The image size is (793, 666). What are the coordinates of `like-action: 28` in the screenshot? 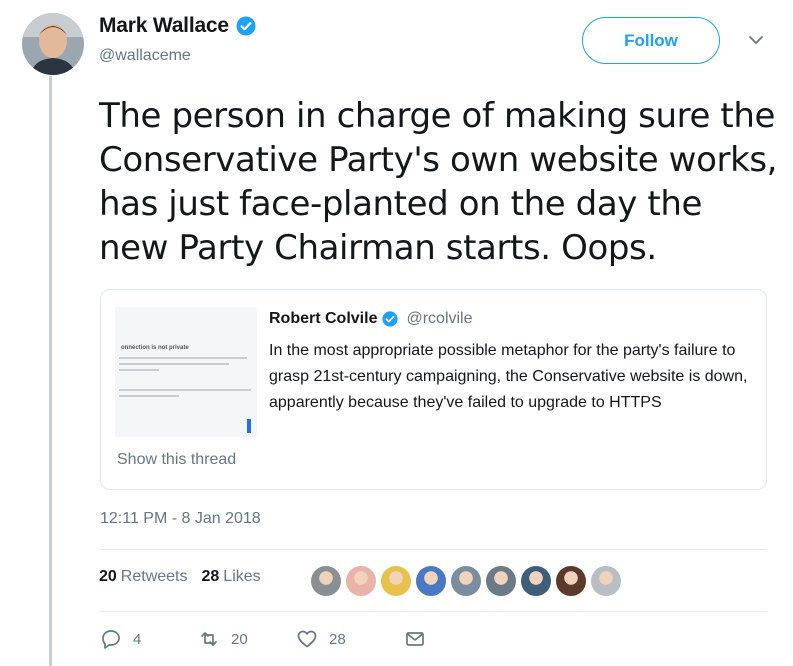 It's located at (350, 639).